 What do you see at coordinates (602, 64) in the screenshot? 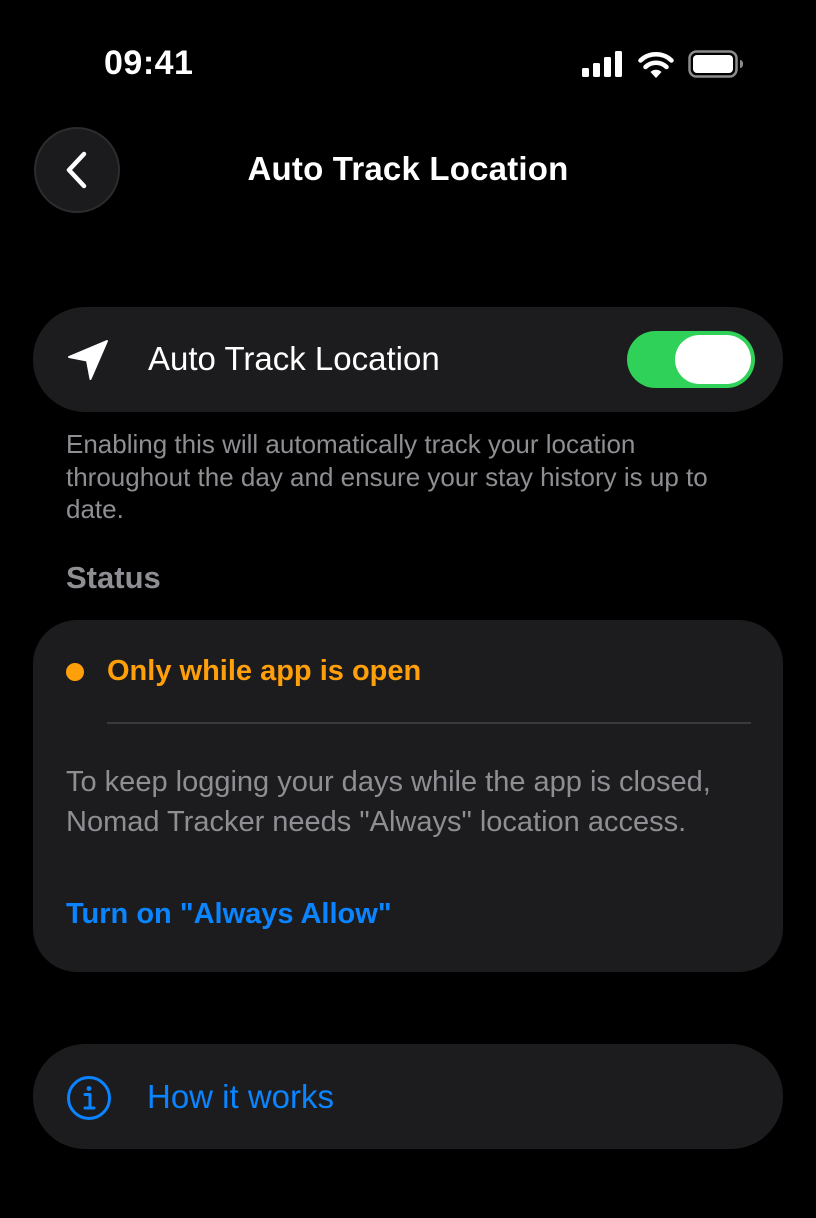
I see `cellular-signal-icon` at bounding box center [602, 64].